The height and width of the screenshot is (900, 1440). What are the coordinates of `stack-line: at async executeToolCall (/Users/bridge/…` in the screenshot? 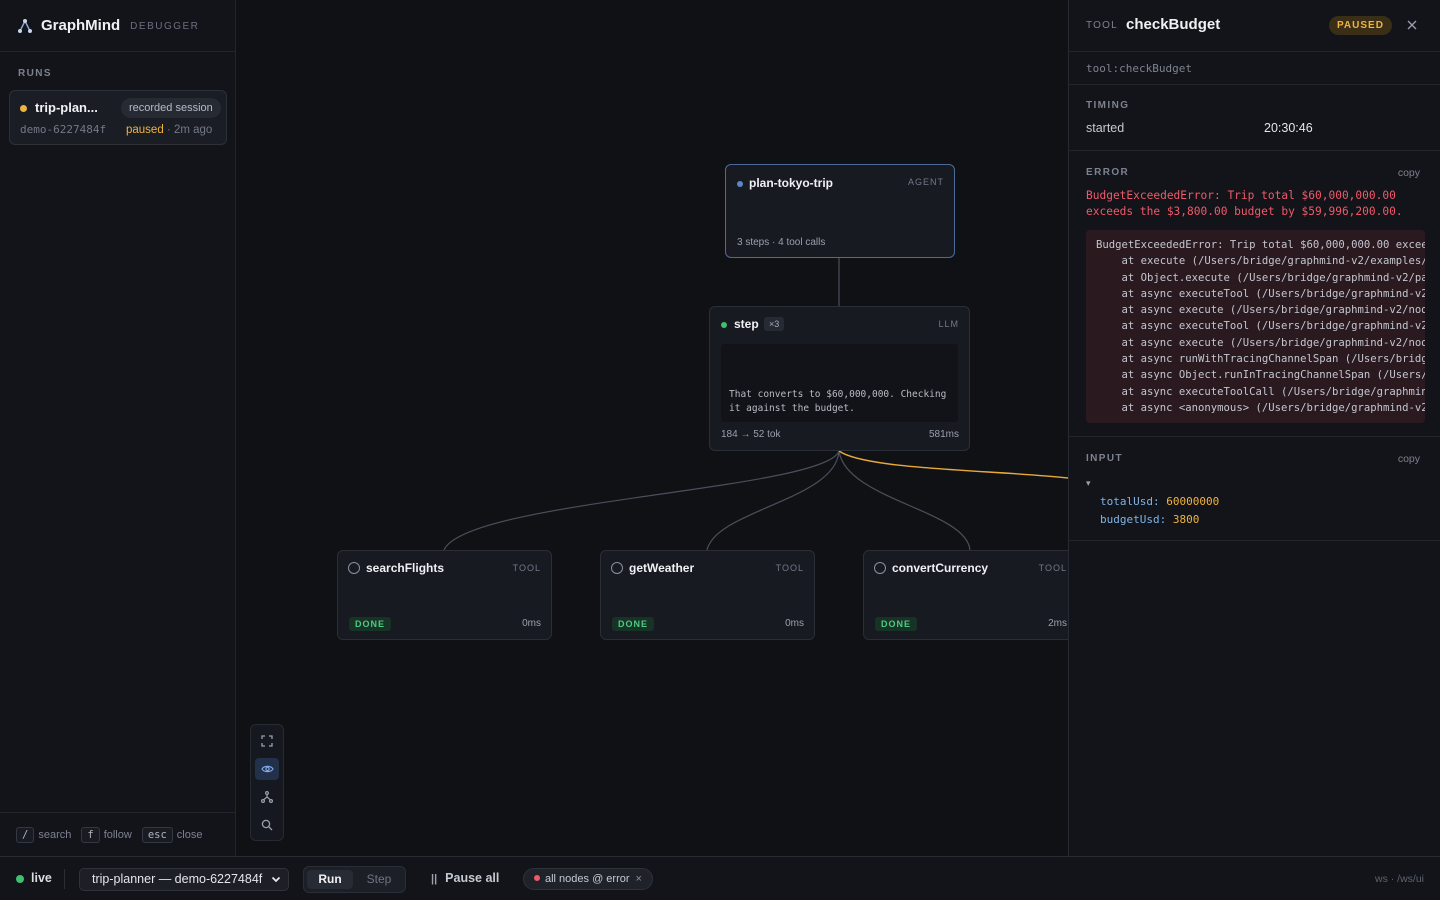 It's located at (1261, 391).